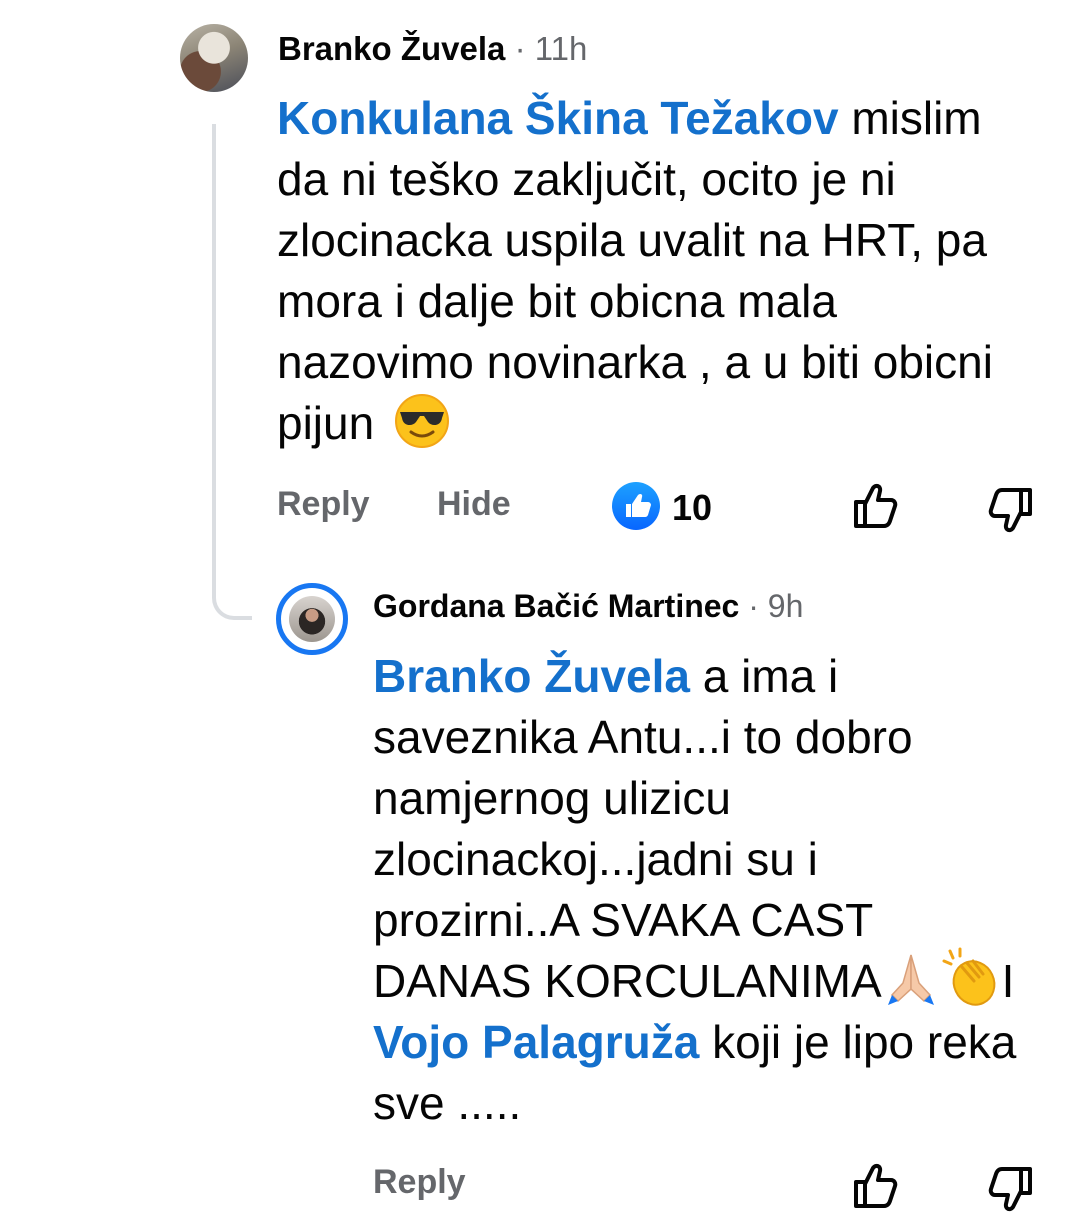 The image size is (1080, 1223). What do you see at coordinates (786, 606) in the screenshot?
I see `comment2-time: 9h` at bounding box center [786, 606].